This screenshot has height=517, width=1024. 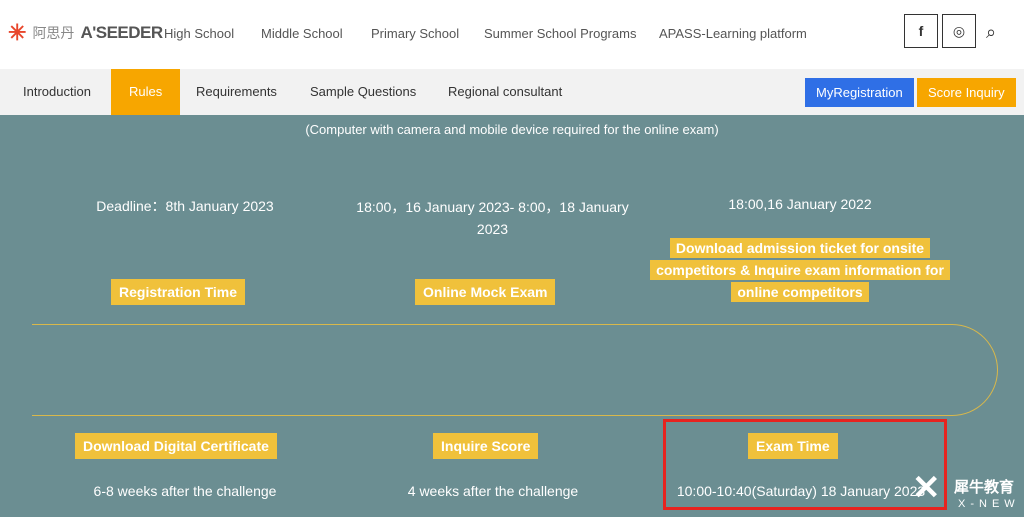 I want to click on inquire-score-label: Inquire Score, so click(x=486, y=446).